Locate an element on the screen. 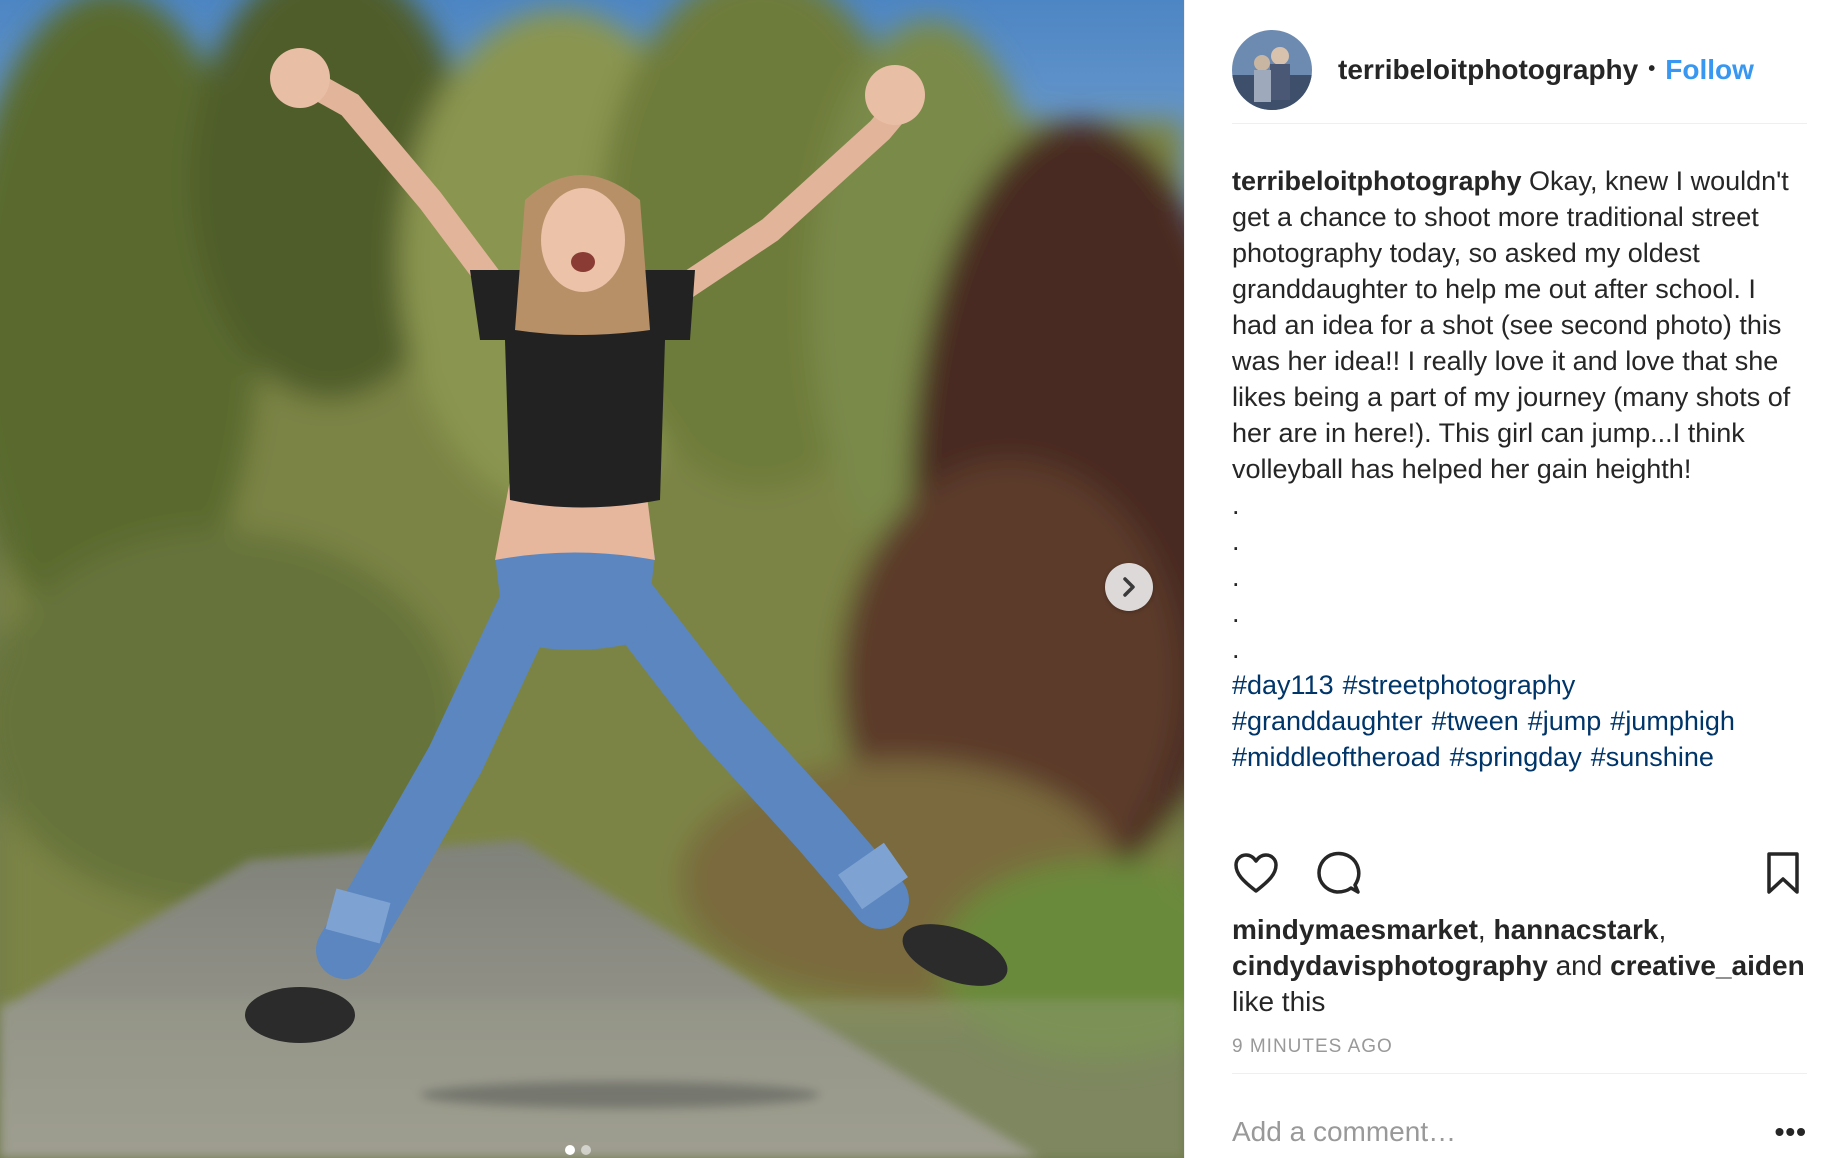 This screenshot has height=1158, width=1834. header-names: terribeloitphotography • Follow is located at coordinates (1546, 70).